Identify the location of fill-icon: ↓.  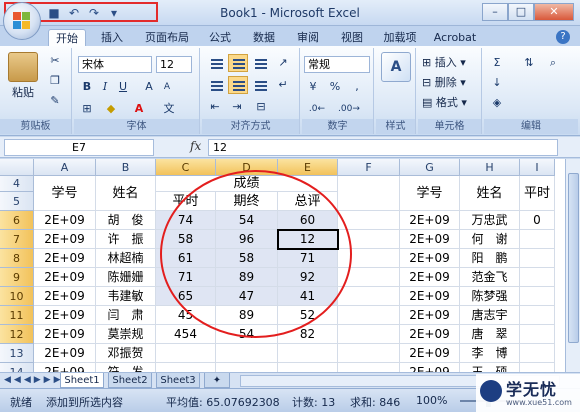
(497, 83).